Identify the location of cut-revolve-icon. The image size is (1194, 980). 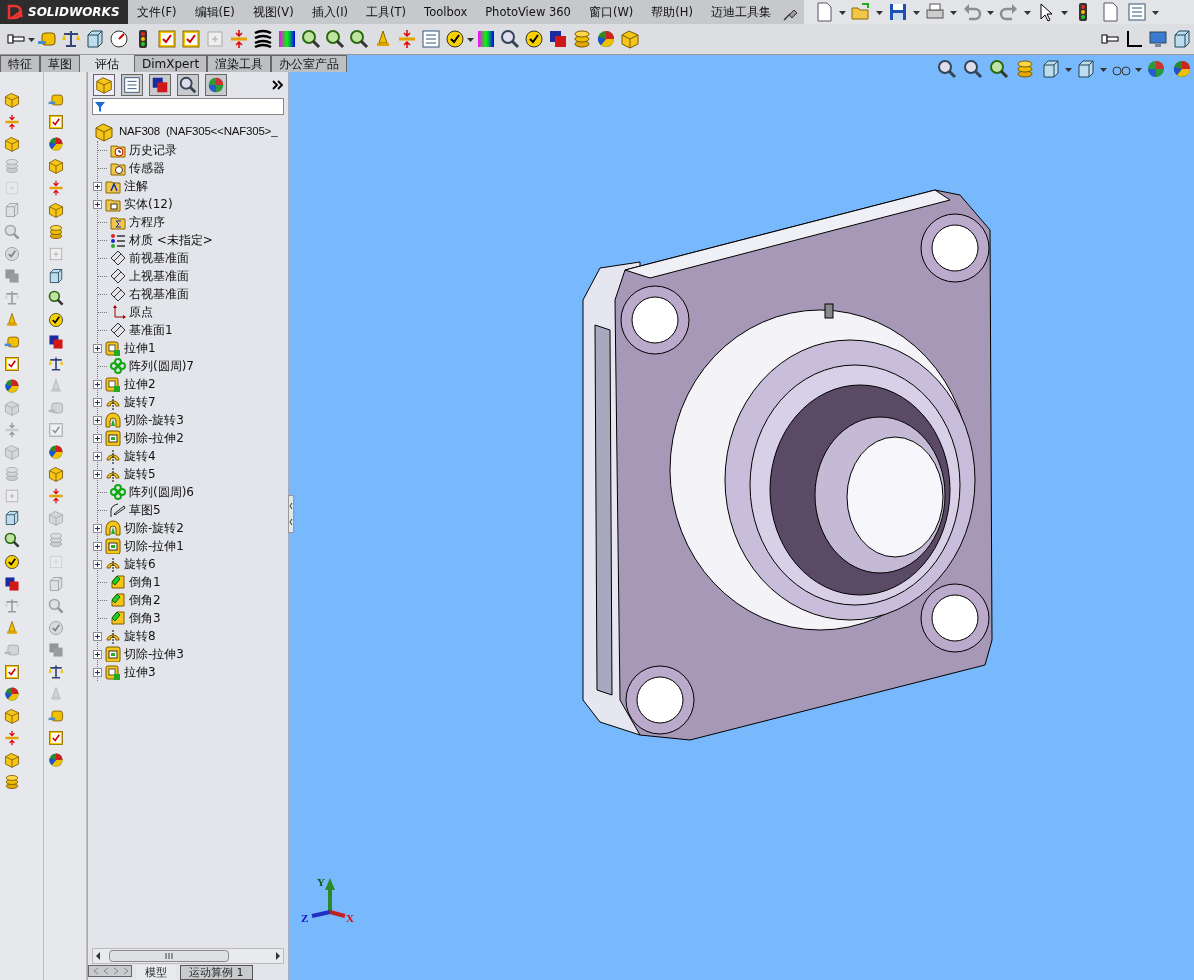
(113, 420).